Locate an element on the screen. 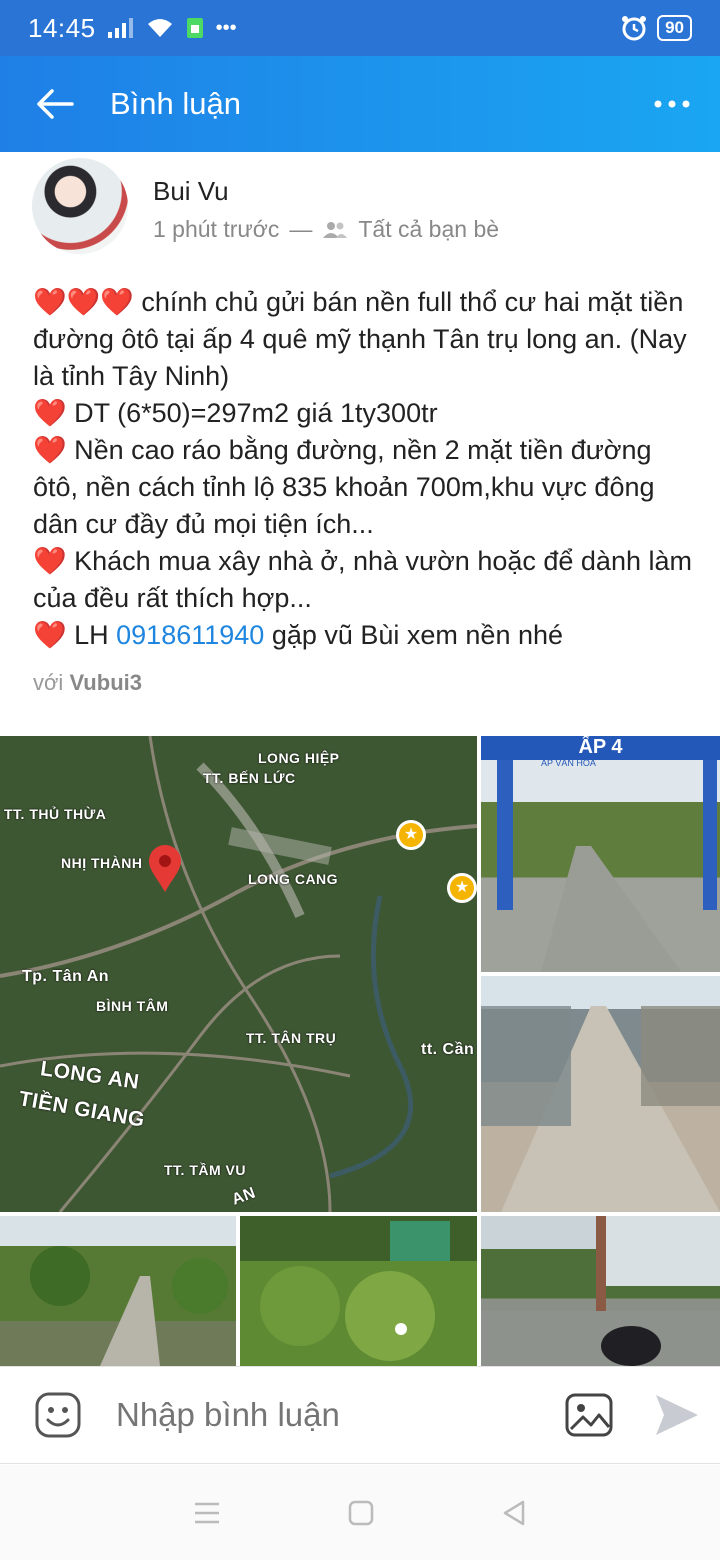  author-name: Bui Vu is located at coordinates (191, 191).